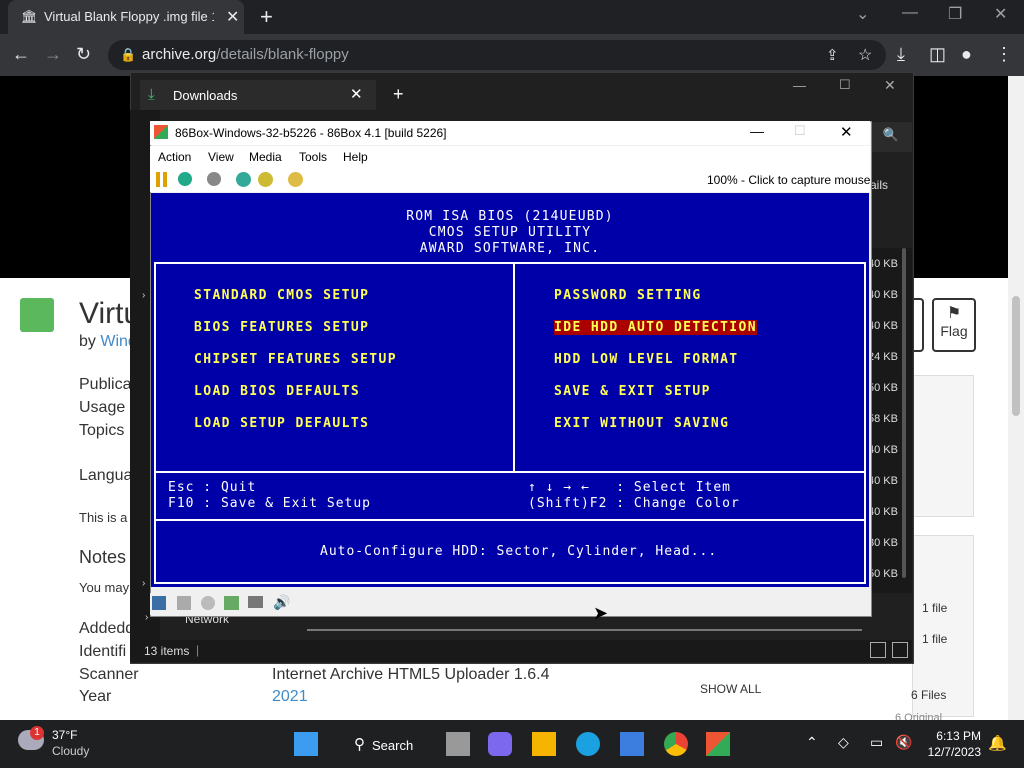 The image size is (1024, 768). What do you see at coordinates (862, 14) in the screenshot?
I see `tab-search-icon: ⌄` at bounding box center [862, 14].